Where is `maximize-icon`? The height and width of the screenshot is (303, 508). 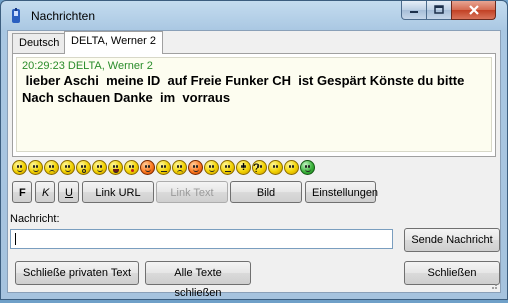
maximize-icon is located at coordinates (439, 9).